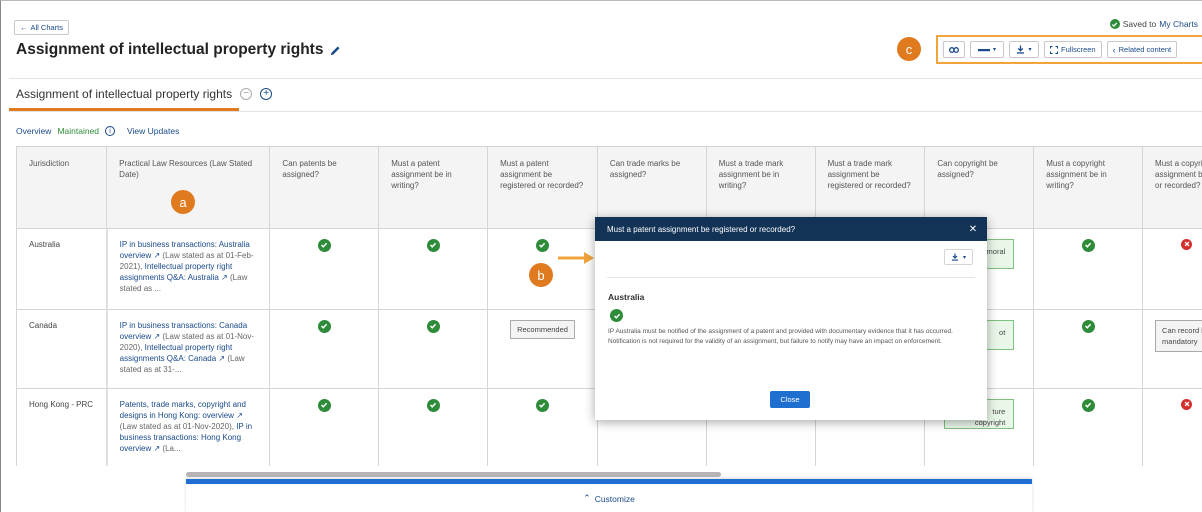 Image resolution: width=1202 pixels, height=512 pixels. I want to click on line-style-dropdown: ▾, so click(987, 49).